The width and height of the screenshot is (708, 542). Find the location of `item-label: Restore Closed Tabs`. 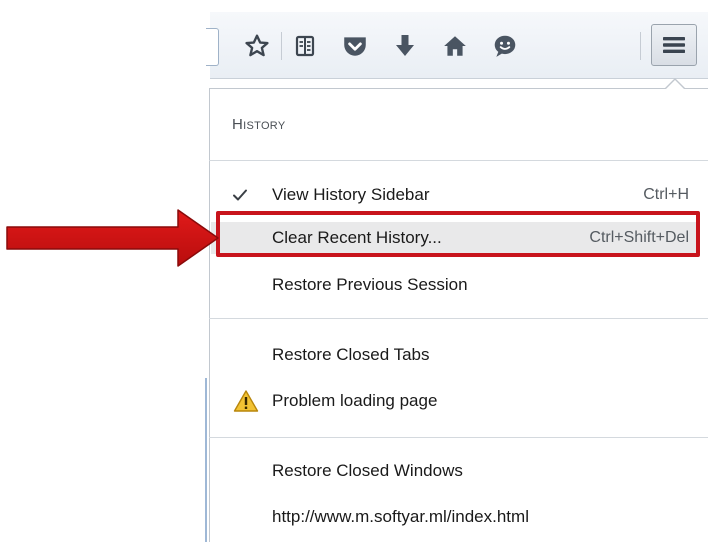

item-label: Restore Closed Tabs is located at coordinates (351, 354).